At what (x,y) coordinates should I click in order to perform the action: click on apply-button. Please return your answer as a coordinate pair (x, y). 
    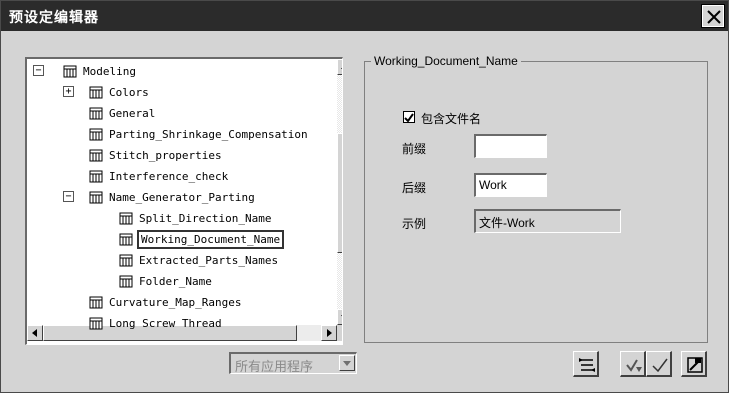
    Looking at the image, I should click on (659, 364).